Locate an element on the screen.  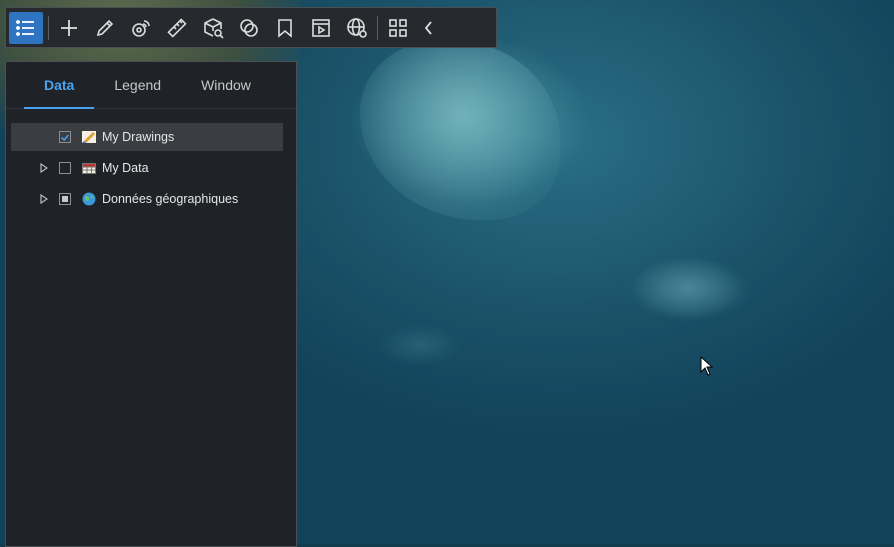
presentation-icon is located at coordinates (321, 27).